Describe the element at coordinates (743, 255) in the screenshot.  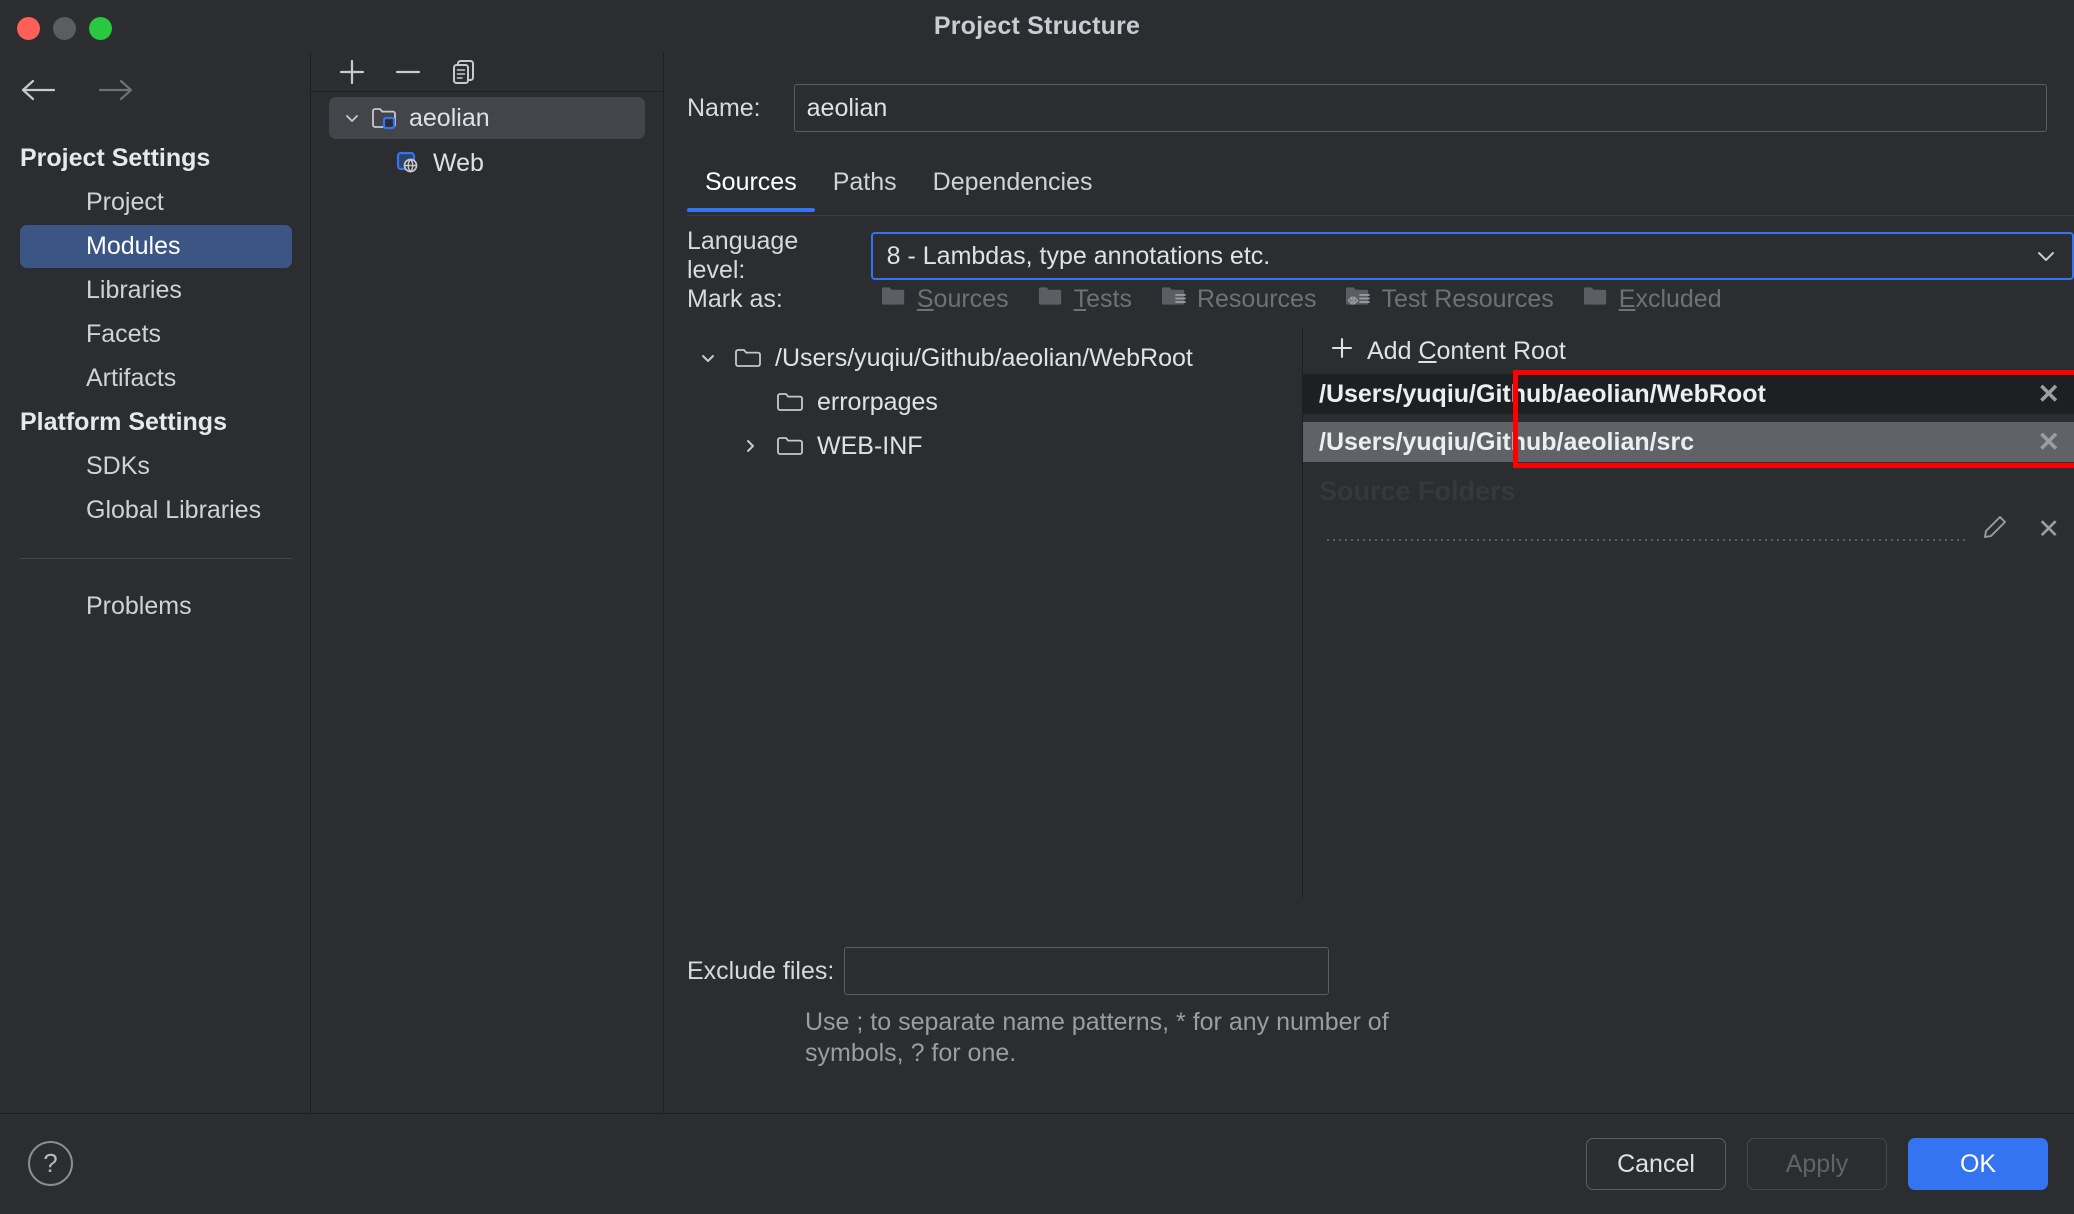
I see `language-level-label: Language level:` at that location.